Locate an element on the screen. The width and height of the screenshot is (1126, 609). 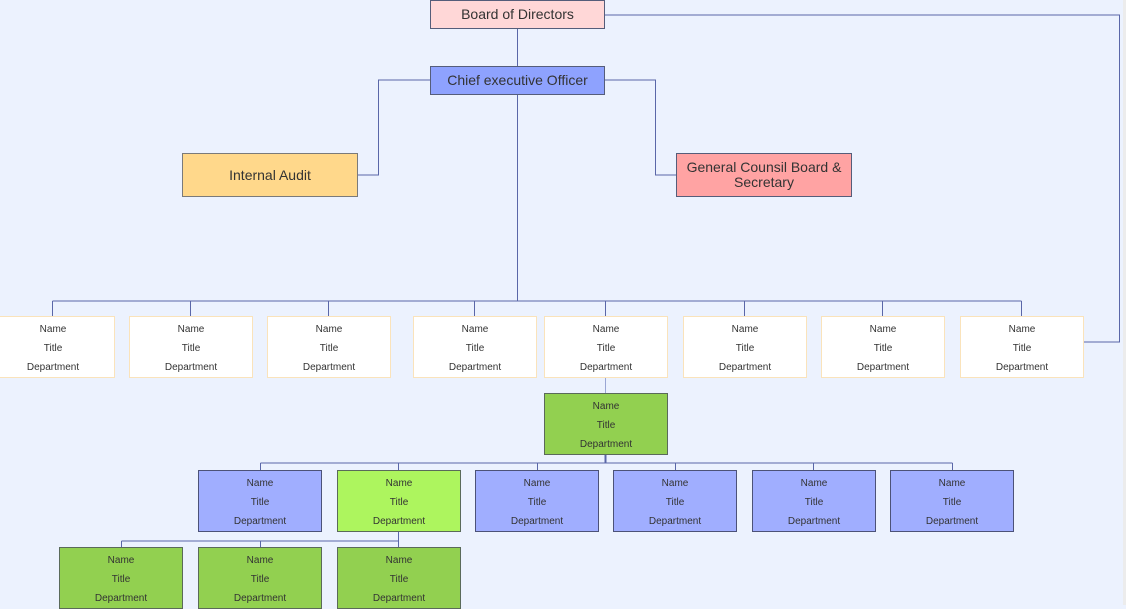
board-label: Board of Directors is located at coordinates (517, 14).